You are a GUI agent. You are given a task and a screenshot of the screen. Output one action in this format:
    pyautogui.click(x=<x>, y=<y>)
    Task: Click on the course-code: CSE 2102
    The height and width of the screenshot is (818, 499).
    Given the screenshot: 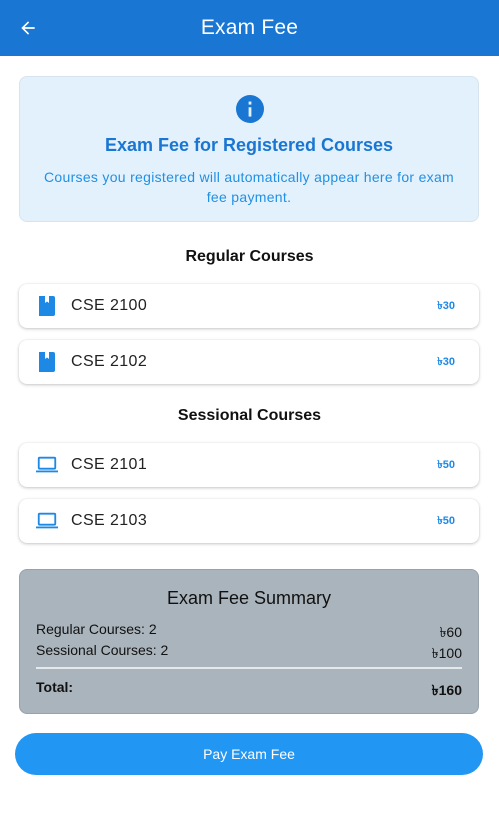 What is the action you would take?
    pyautogui.click(x=109, y=361)
    